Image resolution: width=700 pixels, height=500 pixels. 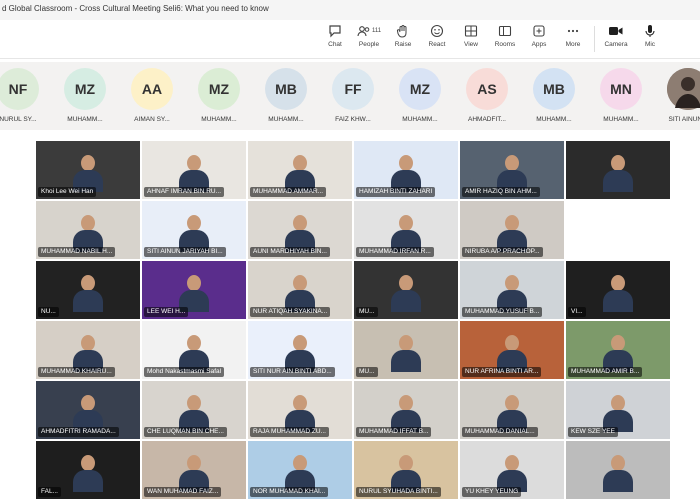 What do you see at coordinates (353, 89) in the screenshot?
I see `participant-avatar: FF` at bounding box center [353, 89].